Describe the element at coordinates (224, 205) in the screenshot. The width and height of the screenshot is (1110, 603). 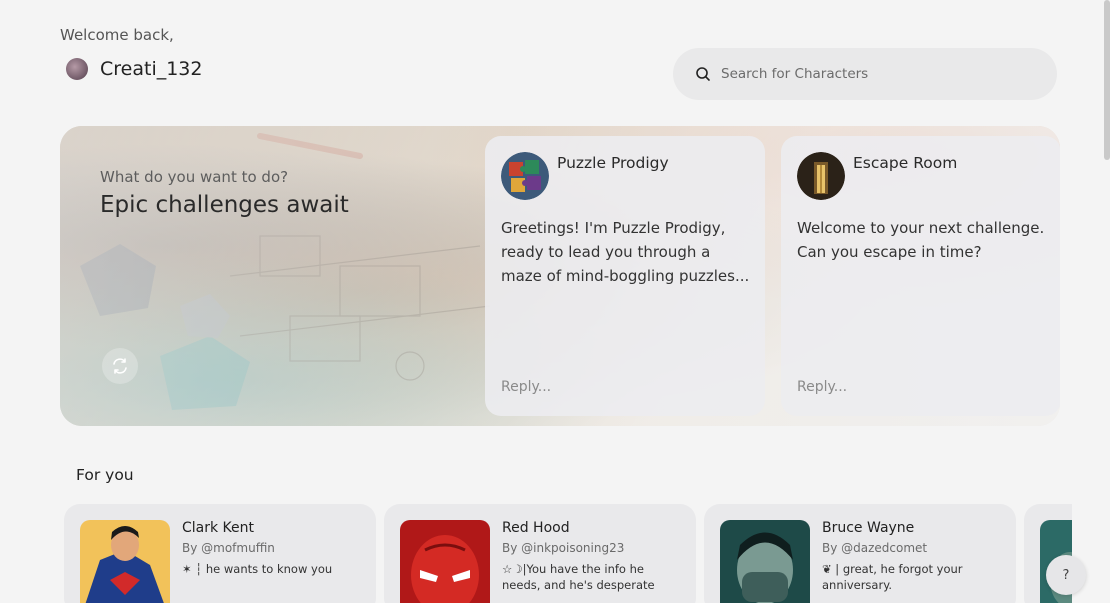
I see `hero-title: Epic challenges await` at that location.